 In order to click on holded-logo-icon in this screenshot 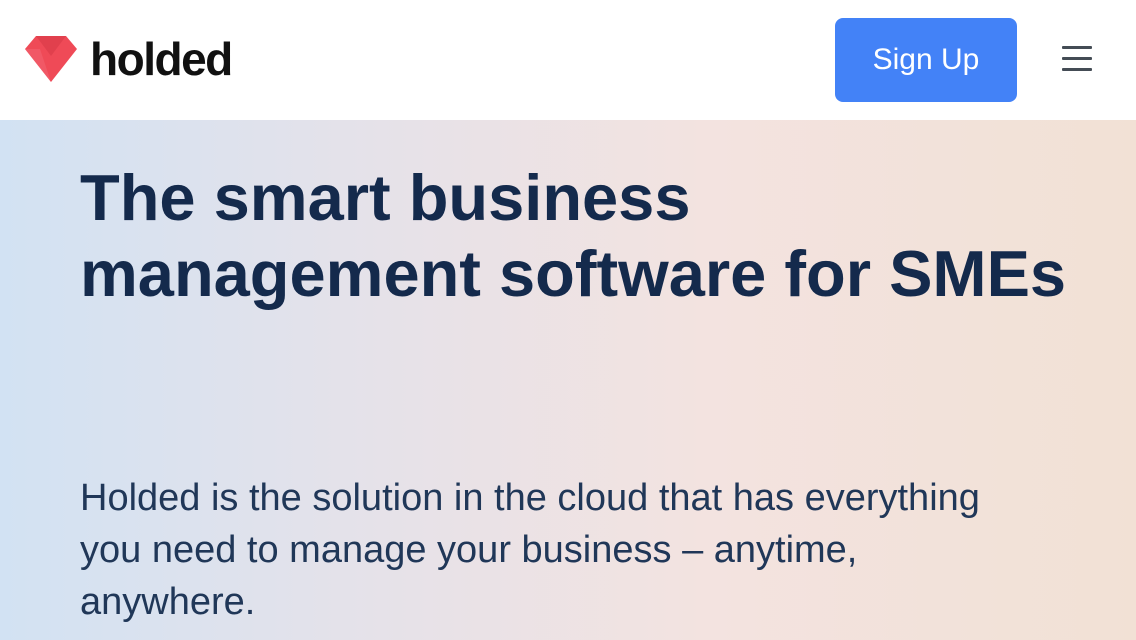, I will do `click(51, 59)`.